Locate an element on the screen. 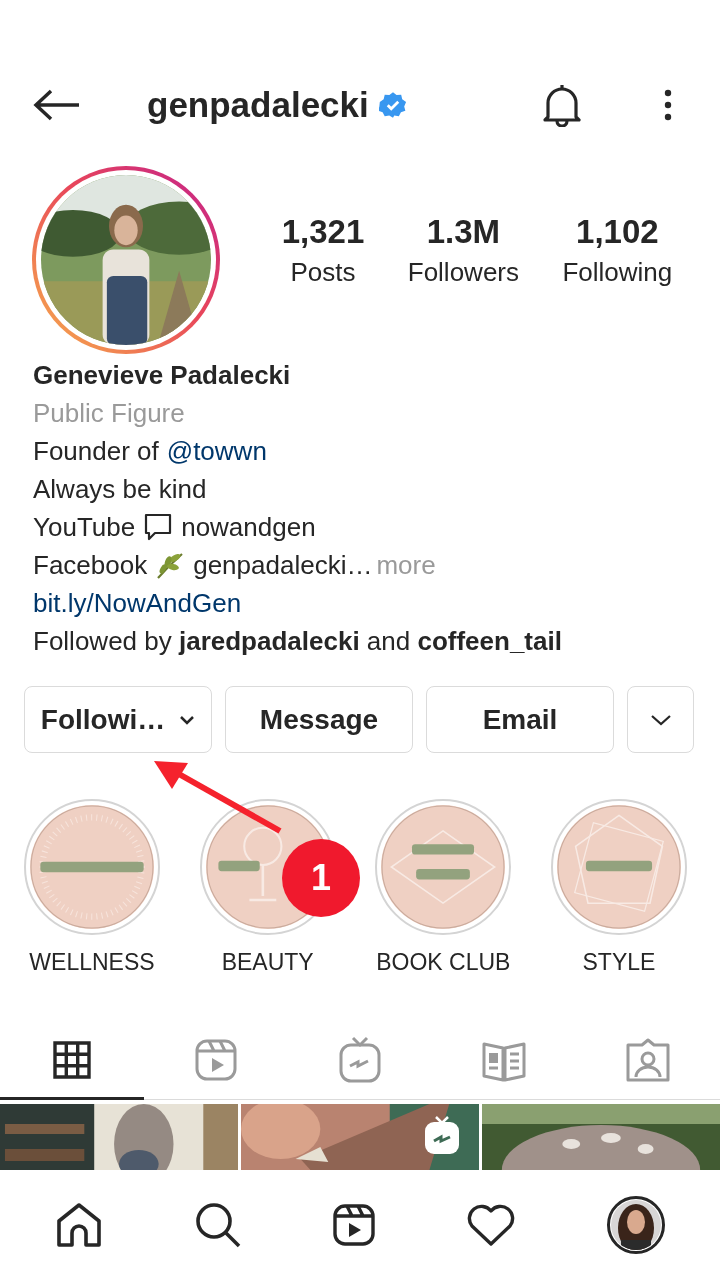 The image size is (720, 1280). tagged-person-icon is located at coordinates (648, 1059).